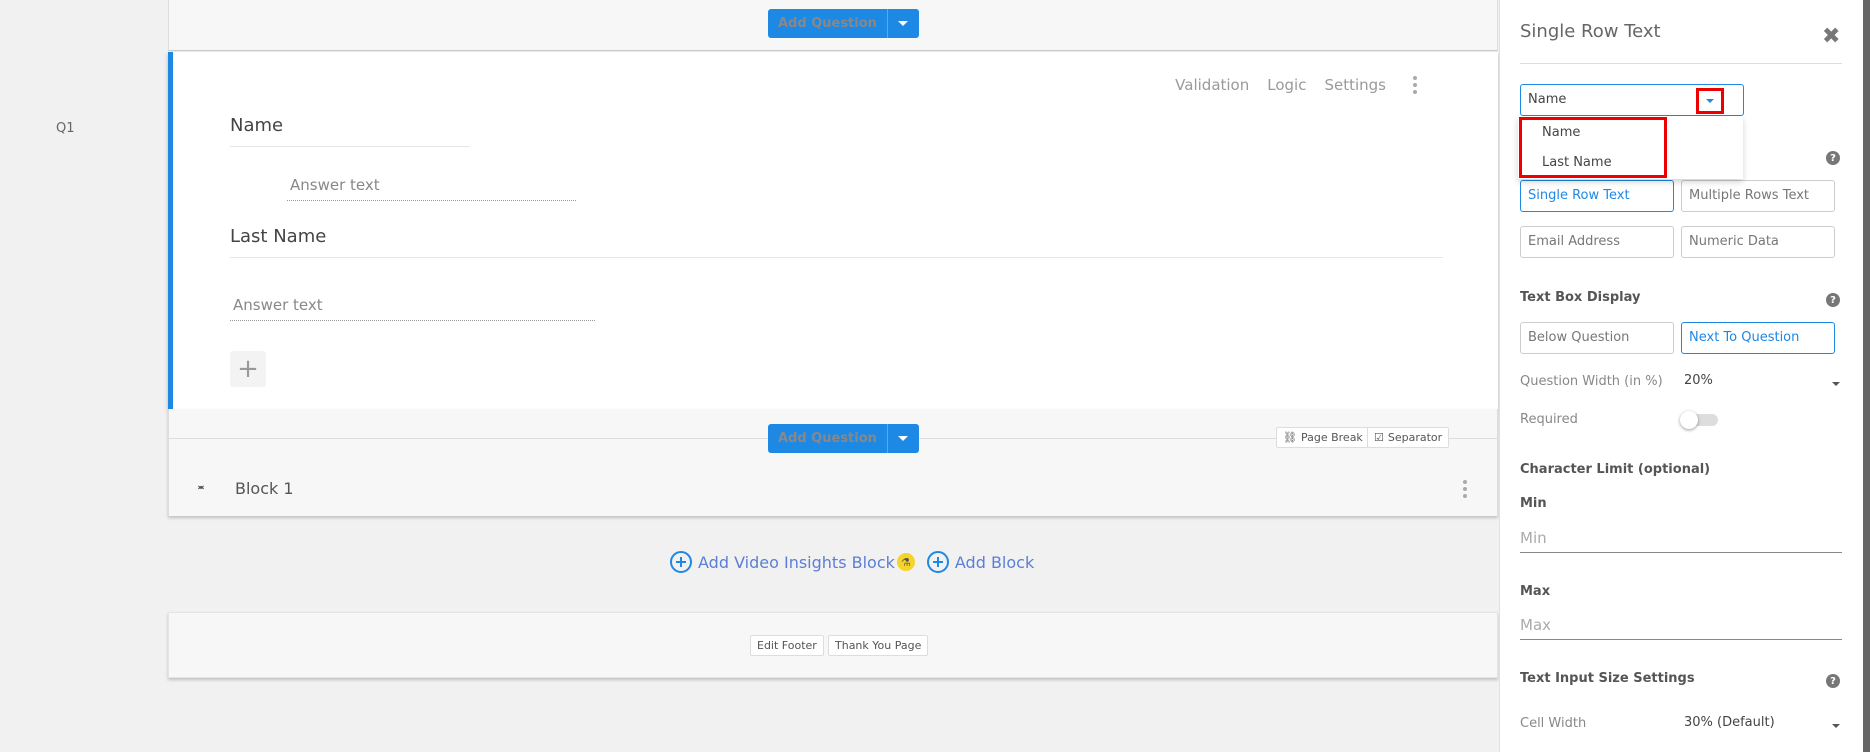 This screenshot has height=752, width=1870. I want to click on answer-input-last-name: Answer text, so click(412, 308).